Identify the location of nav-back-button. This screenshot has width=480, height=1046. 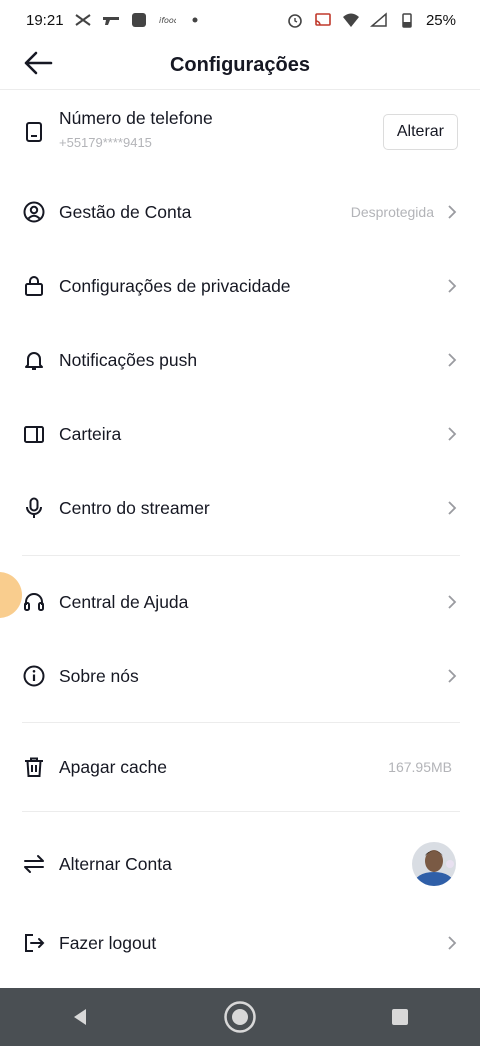
(80, 1017).